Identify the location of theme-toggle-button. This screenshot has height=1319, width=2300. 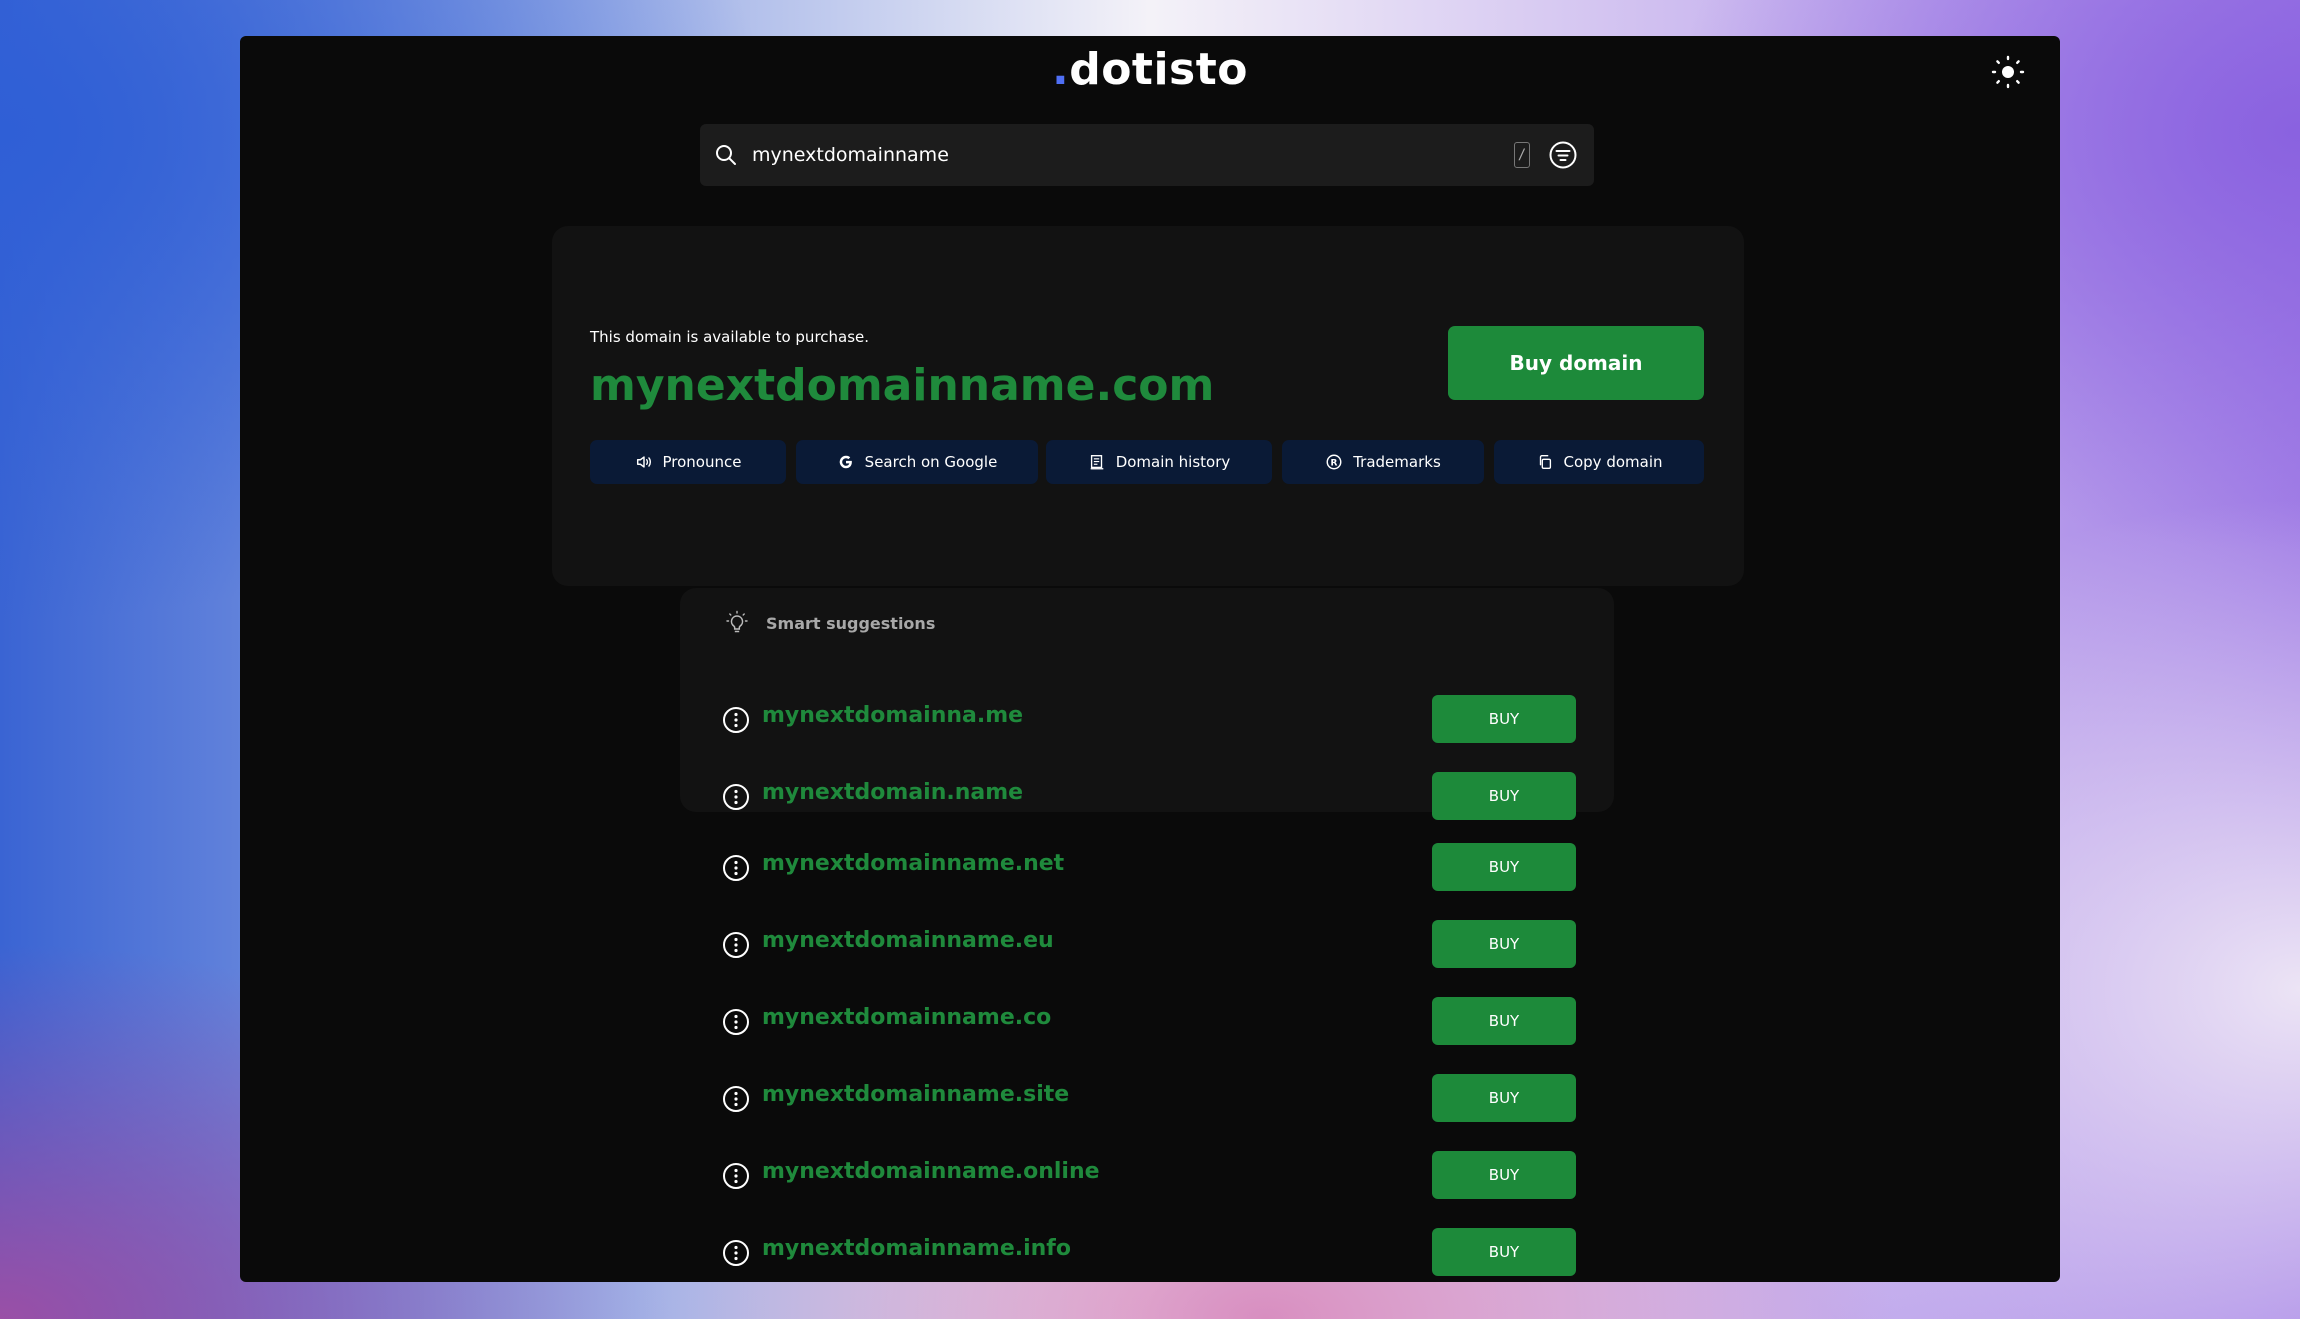
(2008, 72).